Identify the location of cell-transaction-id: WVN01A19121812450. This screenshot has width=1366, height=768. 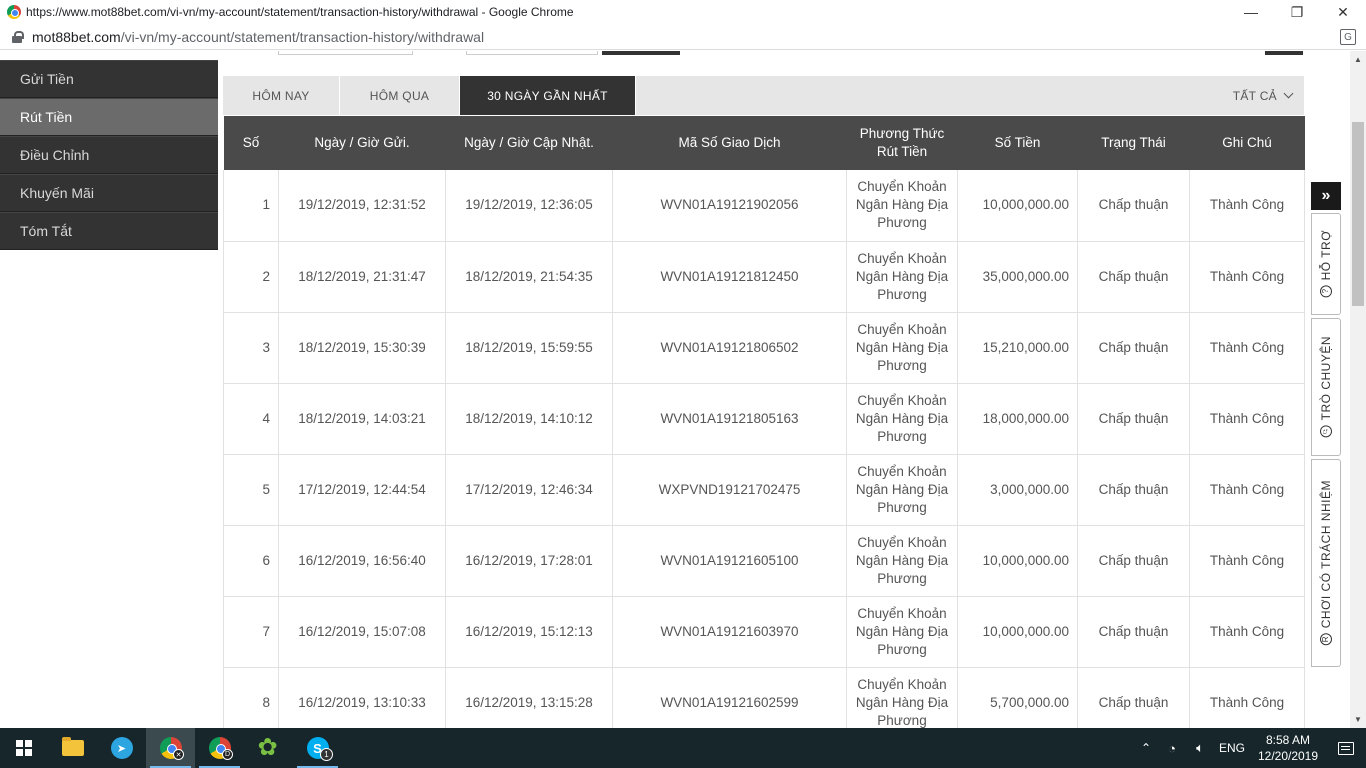
(729, 277).